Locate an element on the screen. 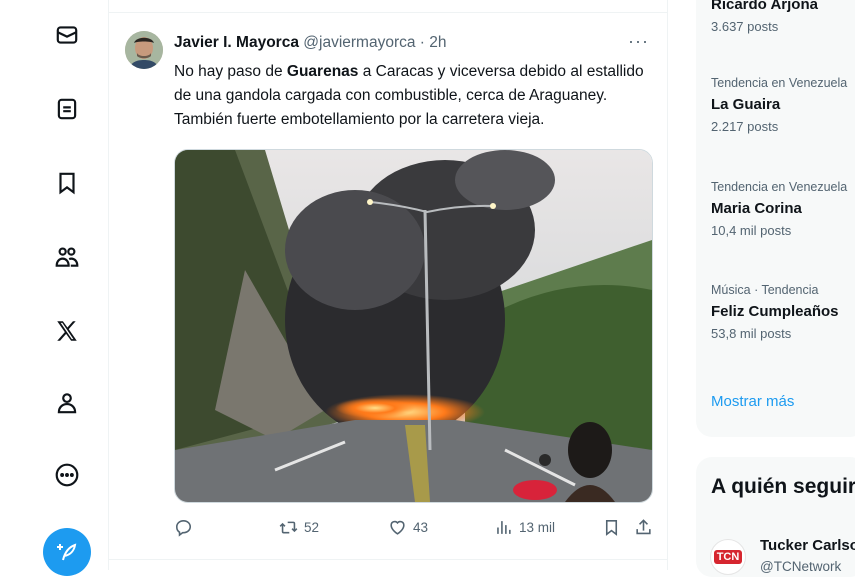 The height and width of the screenshot is (577, 855). trend-item: Ricardo Arjona 3.637 posts is located at coordinates (764, 17).